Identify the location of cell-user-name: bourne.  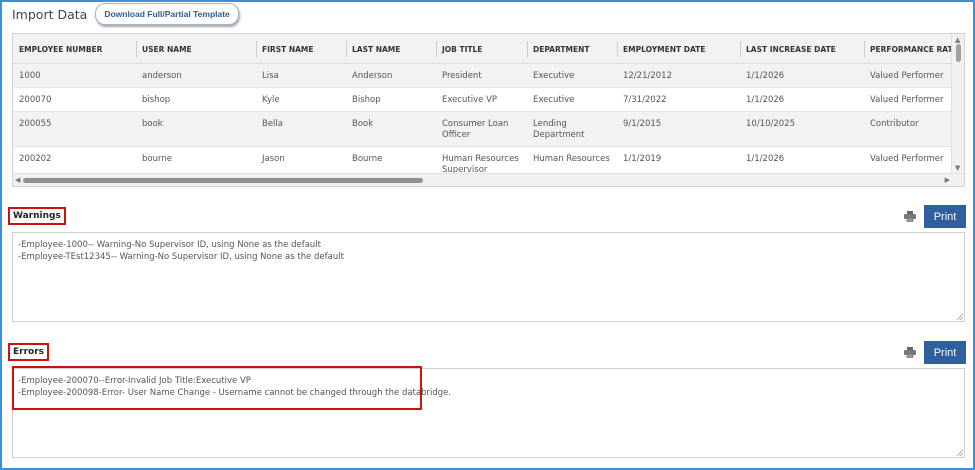
(157, 159).